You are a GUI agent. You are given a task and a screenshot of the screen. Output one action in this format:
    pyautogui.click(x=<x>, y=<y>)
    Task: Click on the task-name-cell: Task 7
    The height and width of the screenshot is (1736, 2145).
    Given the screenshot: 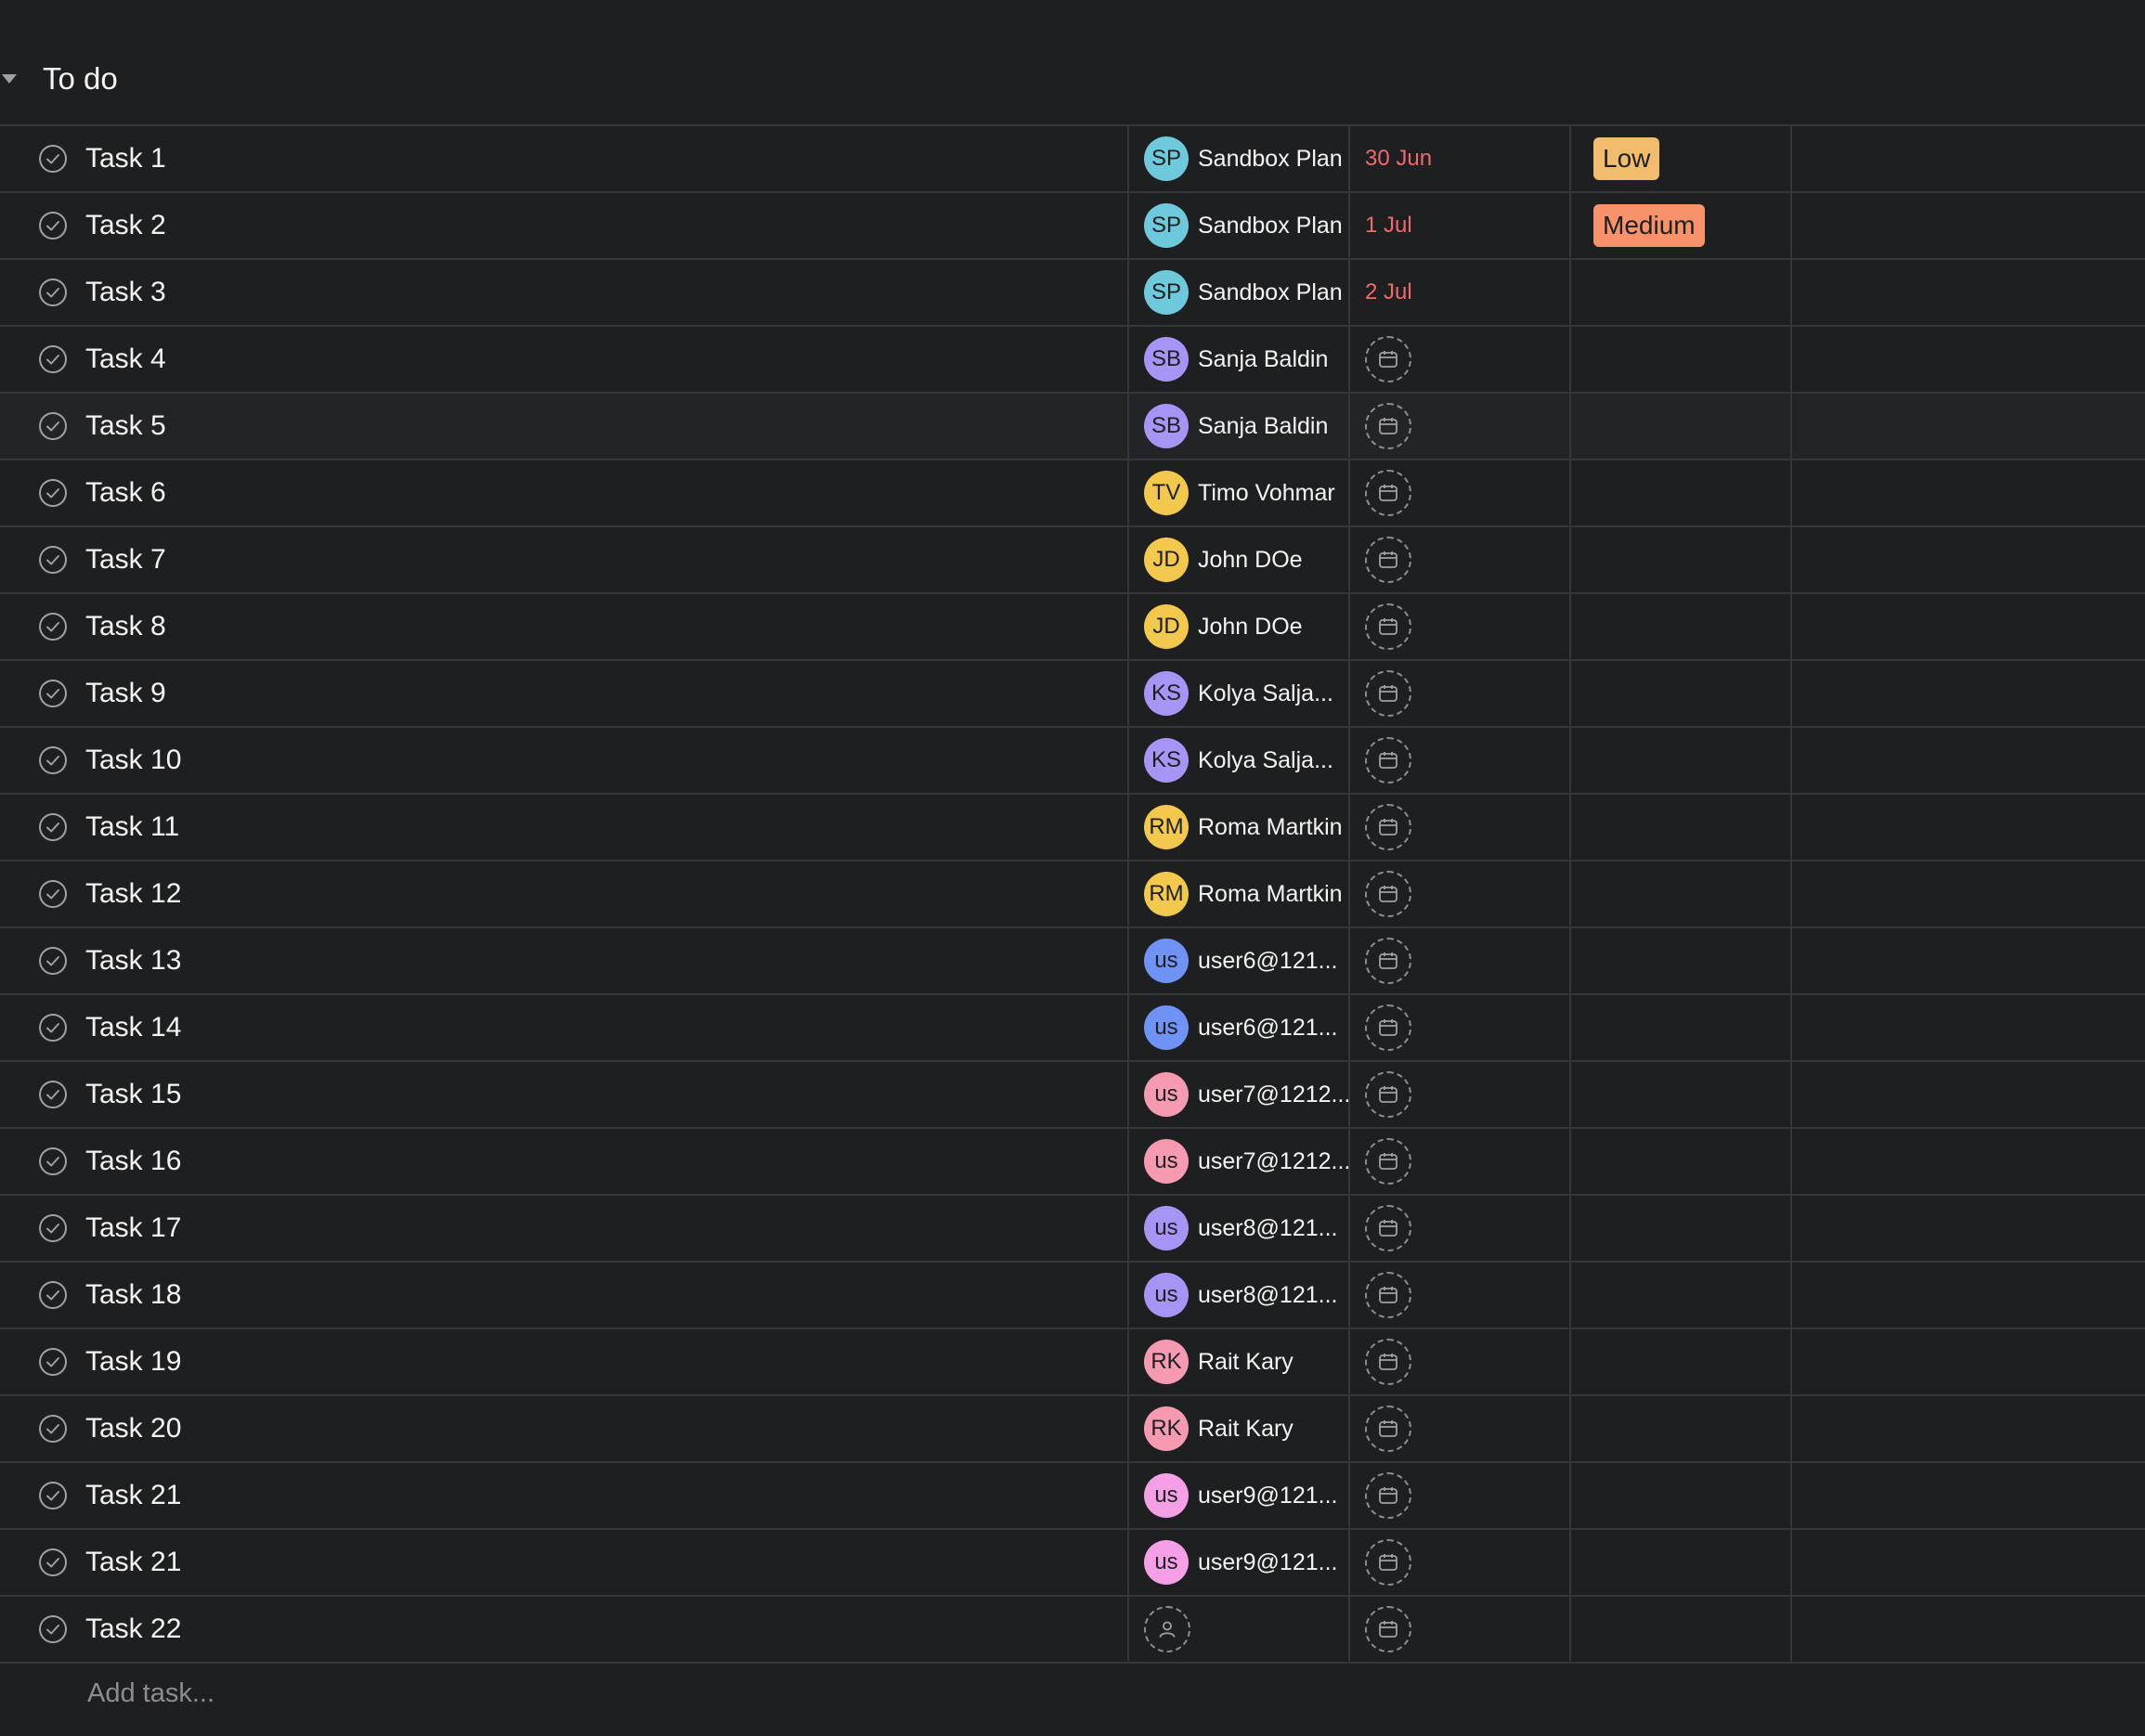 What is the action you would take?
    pyautogui.click(x=563, y=559)
    